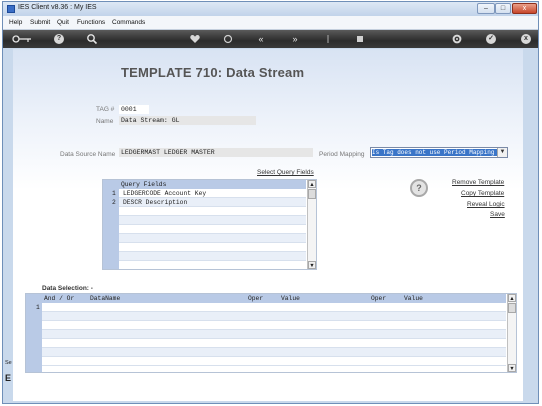 This screenshot has height=406, width=542. Describe the element at coordinates (526, 39) in the screenshot. I see `close-icon: x` at that location.